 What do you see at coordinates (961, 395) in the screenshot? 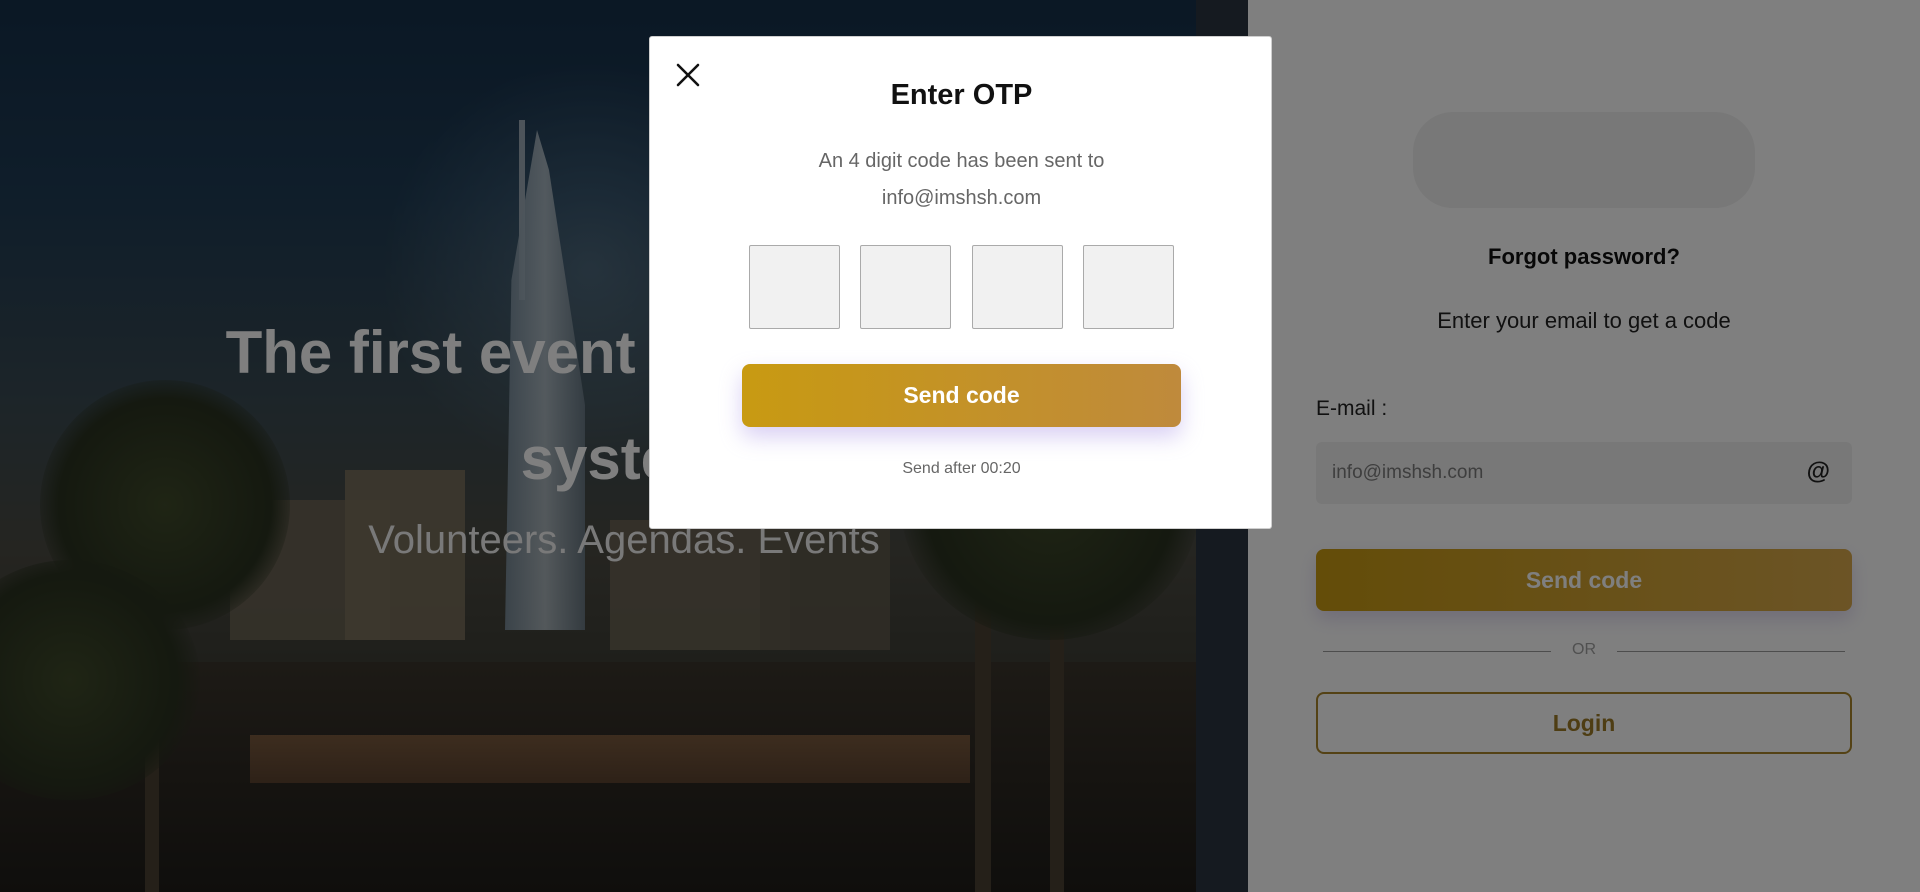
I see `otp-send-code-button: Send code` at bounding box center [961, 395].